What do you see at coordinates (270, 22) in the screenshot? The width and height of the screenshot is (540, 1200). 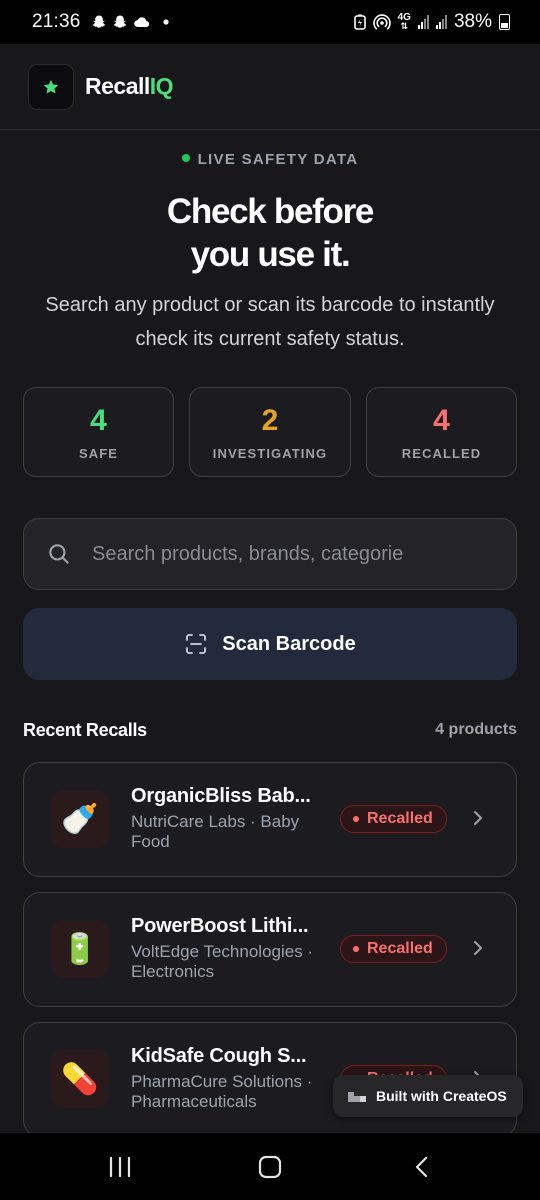 I see `status-bar: 21:36 4G ⇅ 38%` at bounding box center [270, 22].